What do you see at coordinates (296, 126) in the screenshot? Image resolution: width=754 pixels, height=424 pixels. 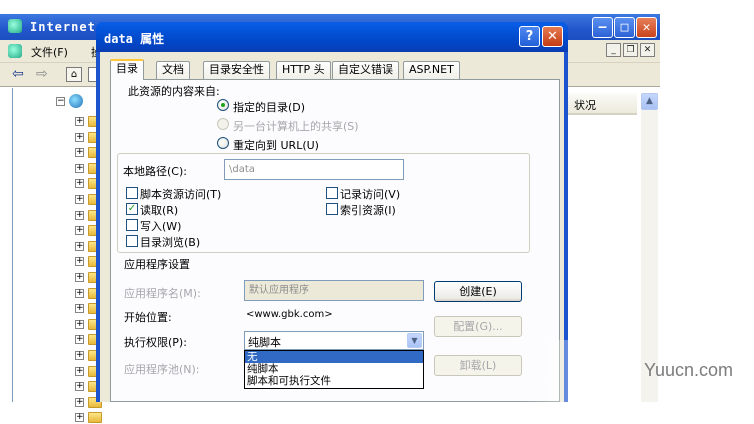 I see `radio-network-share-label: 另一台计算机上的共享(S)` at bounding box center [296, 126].